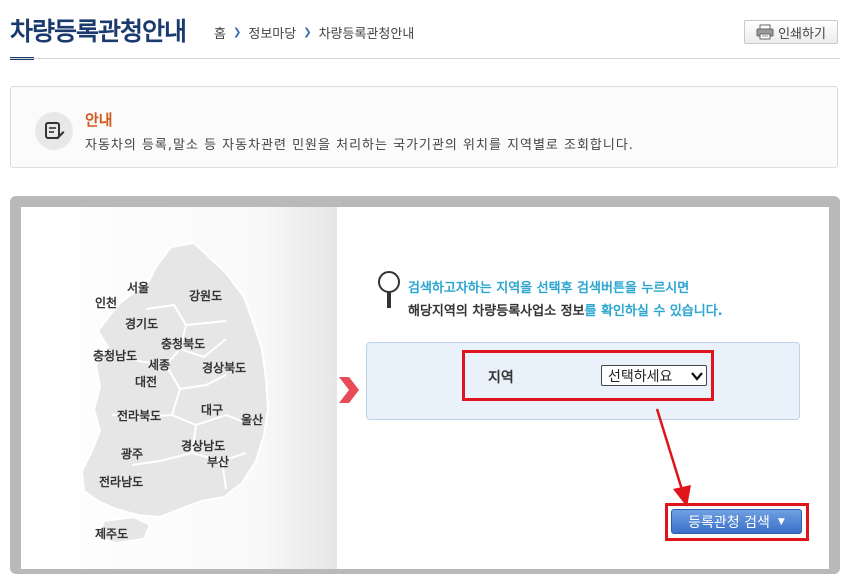 The height and width of the screenshot is (577, 842). What do you see at coordinates (389, 289) in the screenshot?
I see `magnifier-icon` at bounding box center [389, 289].